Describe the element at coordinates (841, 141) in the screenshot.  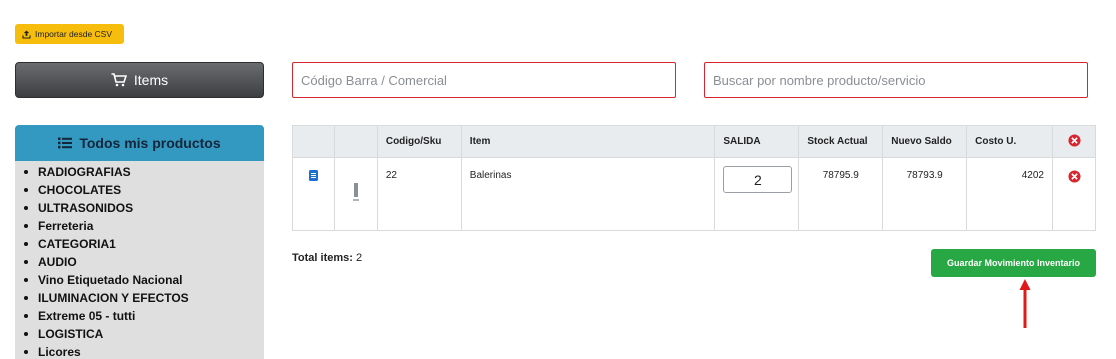
I see `header-stock: Stock Actual` at that location.